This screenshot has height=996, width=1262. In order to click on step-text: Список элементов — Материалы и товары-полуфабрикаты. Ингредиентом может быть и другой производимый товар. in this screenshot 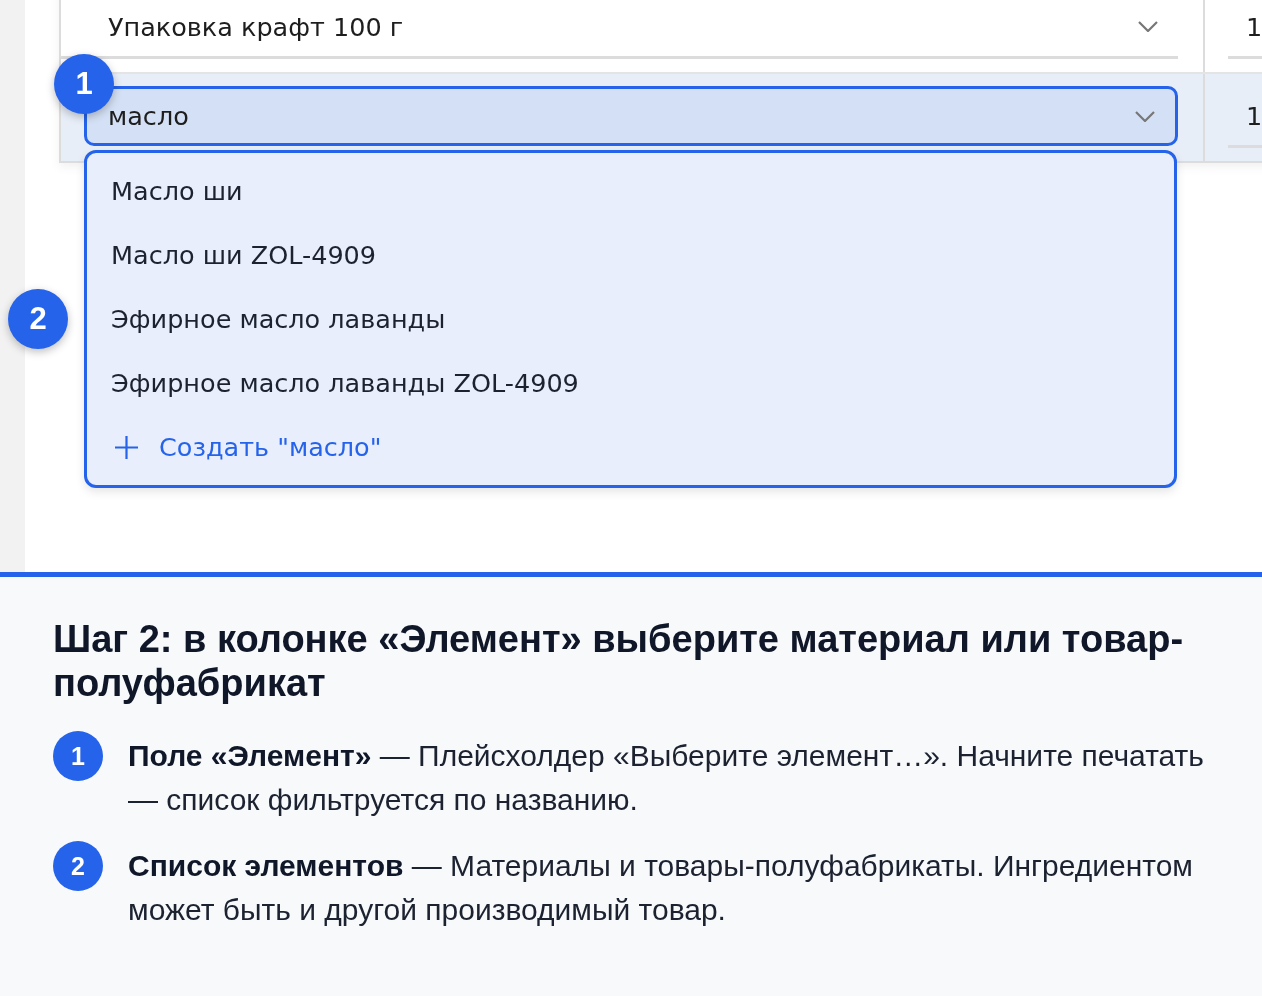, I will do `click(661, 888)`.